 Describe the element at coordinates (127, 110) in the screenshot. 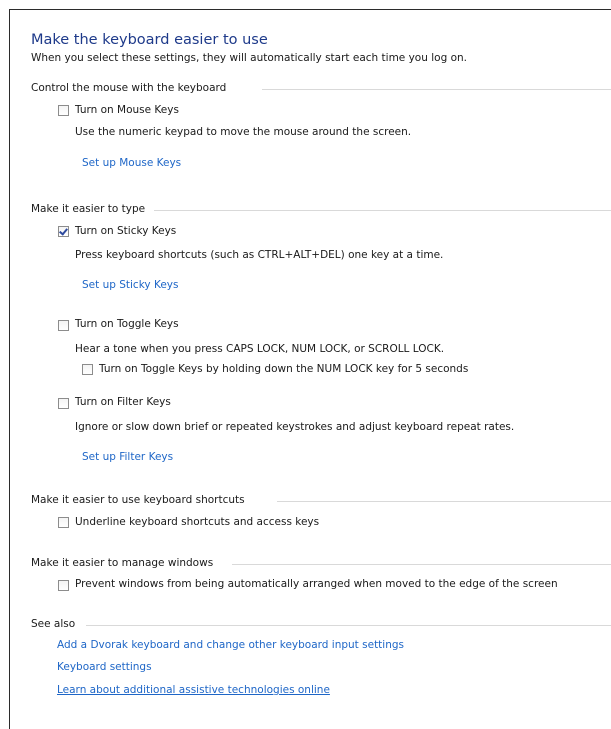

I see `mouse-keys-label: Turn on Mouse Keys` at that location.